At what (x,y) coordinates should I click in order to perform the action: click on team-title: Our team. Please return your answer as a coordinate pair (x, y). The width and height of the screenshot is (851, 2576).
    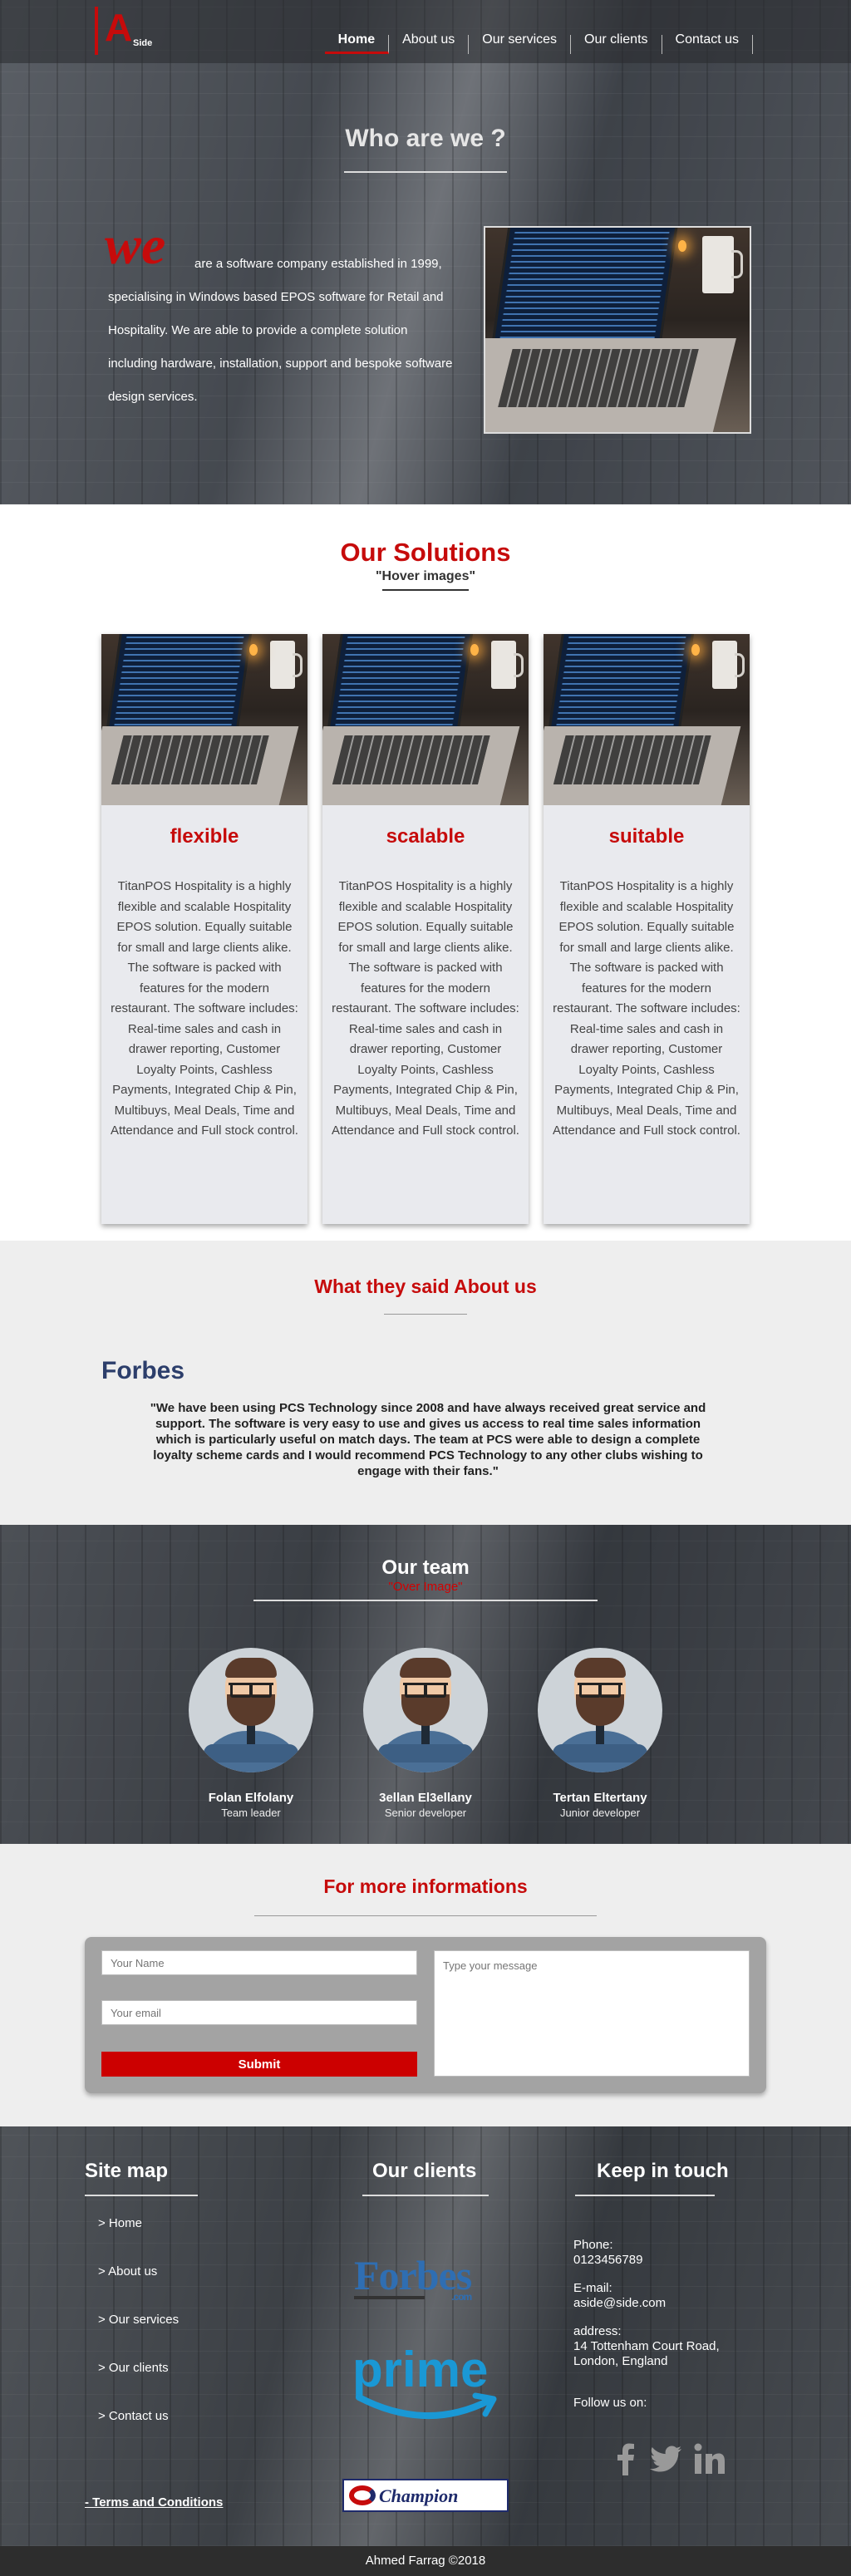
    Looking at the image, I should click on (425, 1567).